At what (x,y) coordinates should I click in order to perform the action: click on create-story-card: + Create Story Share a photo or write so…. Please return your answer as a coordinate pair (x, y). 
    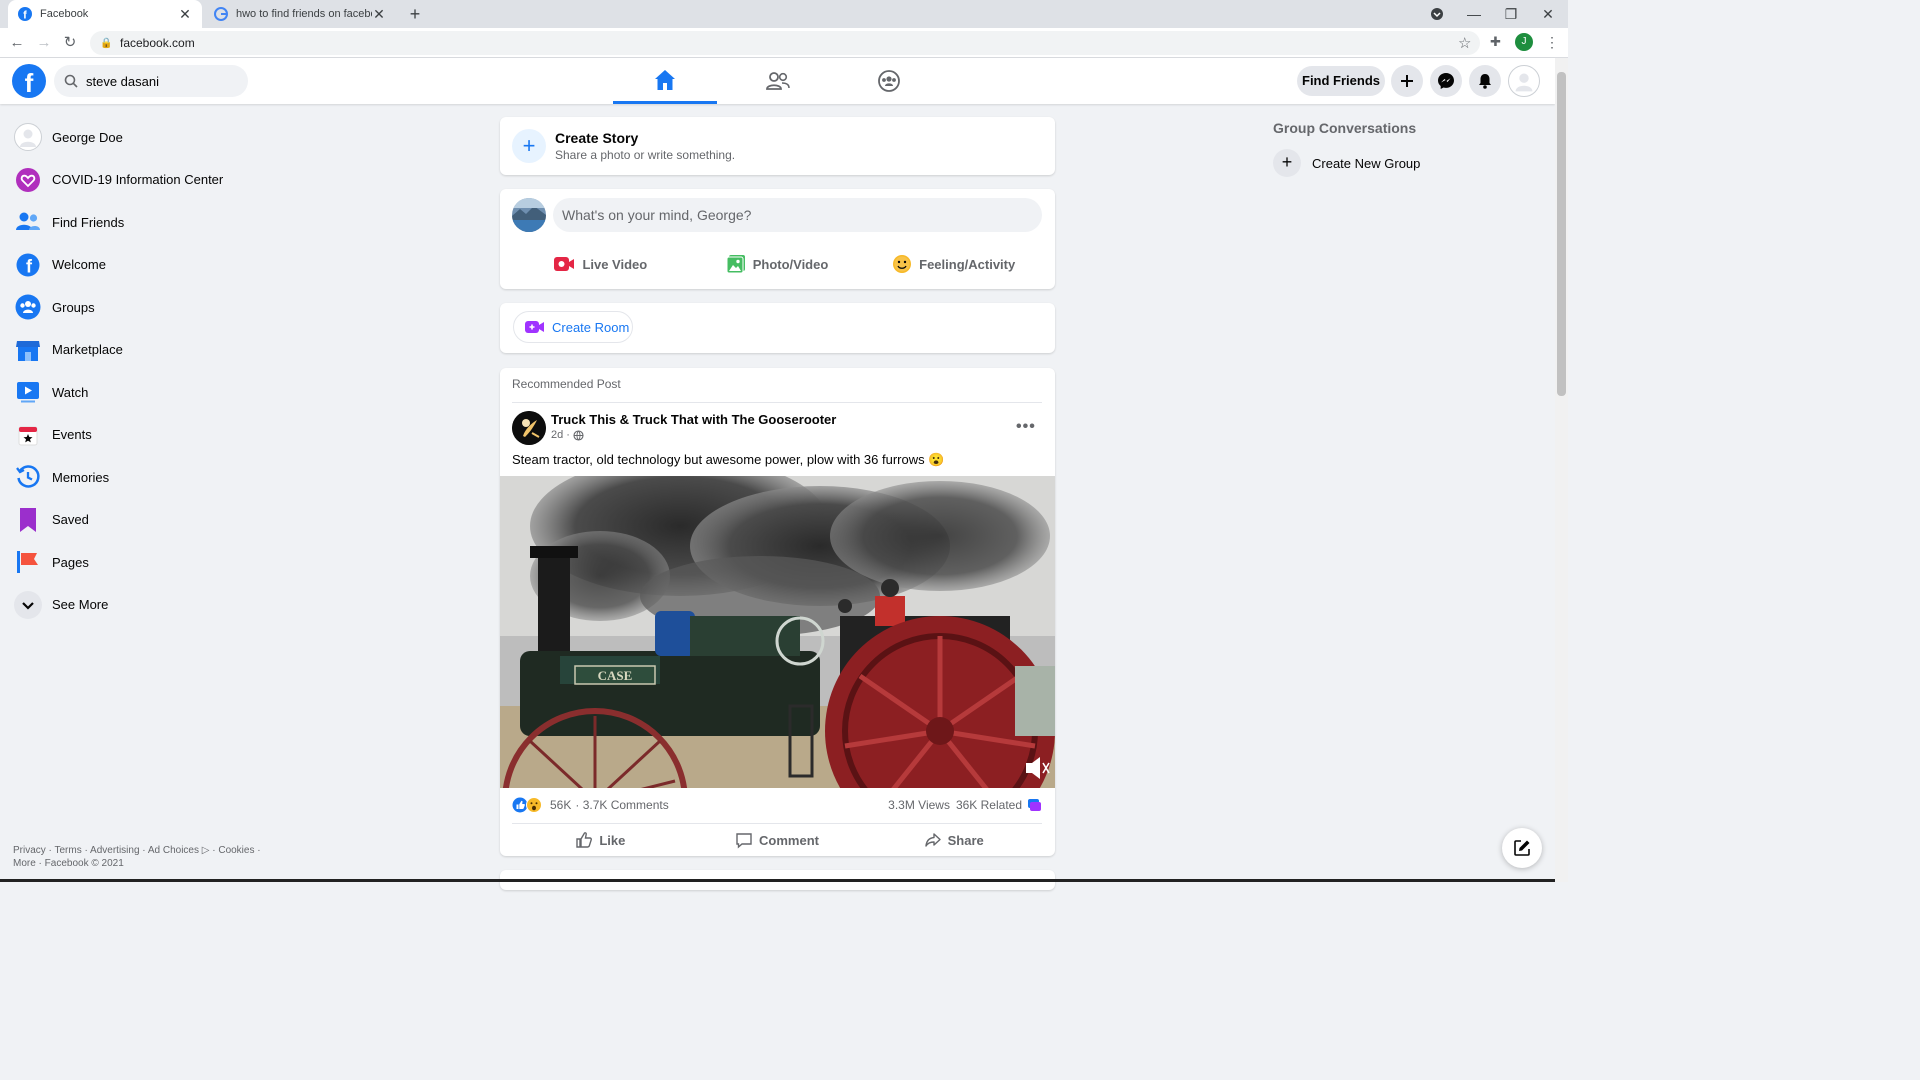
    Looking at the image, I should click on (777, 146).